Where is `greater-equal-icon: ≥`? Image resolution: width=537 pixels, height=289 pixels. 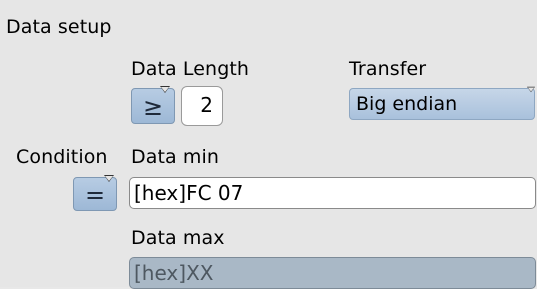 greater-equal-icon: ≥ is located at coordinates (153, 107).